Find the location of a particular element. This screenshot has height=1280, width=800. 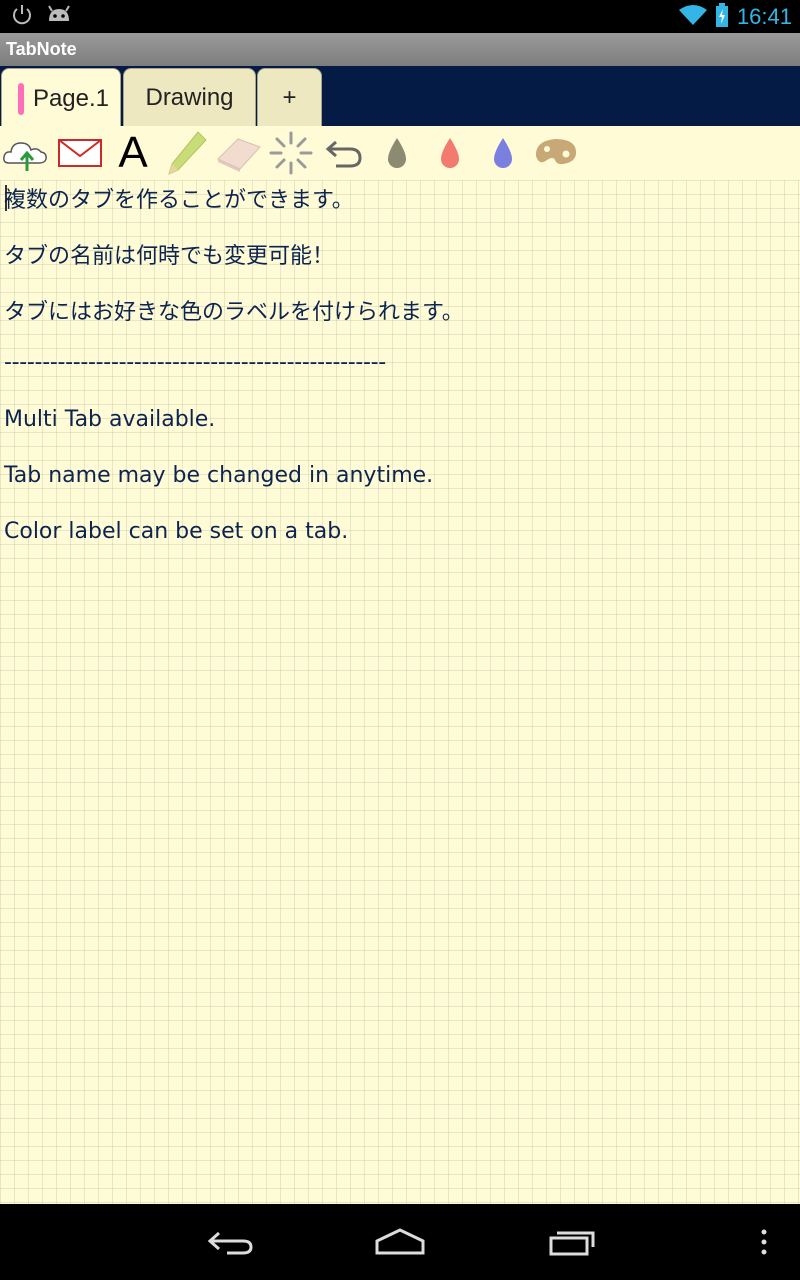

color-label-marker is located at coordinates (21, 99).